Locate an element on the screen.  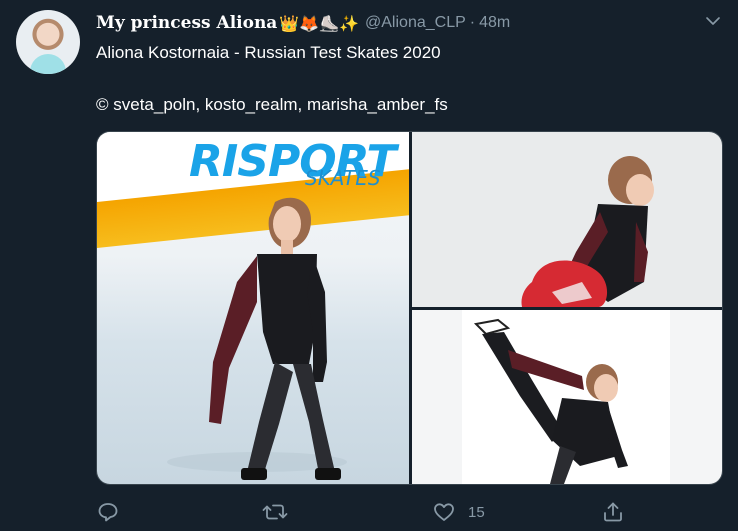
photo-skater-side is located at coordinates (567, 219).